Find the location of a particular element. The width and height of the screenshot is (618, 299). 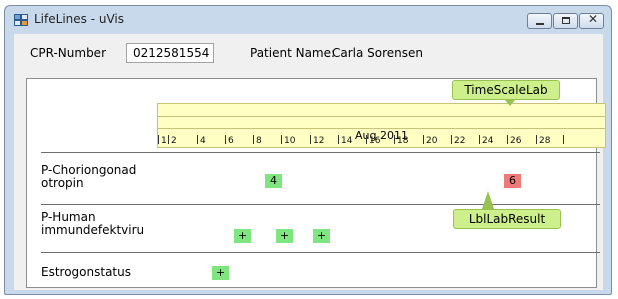

time-scale-tick: 8 is located at coordinates (257, 140).